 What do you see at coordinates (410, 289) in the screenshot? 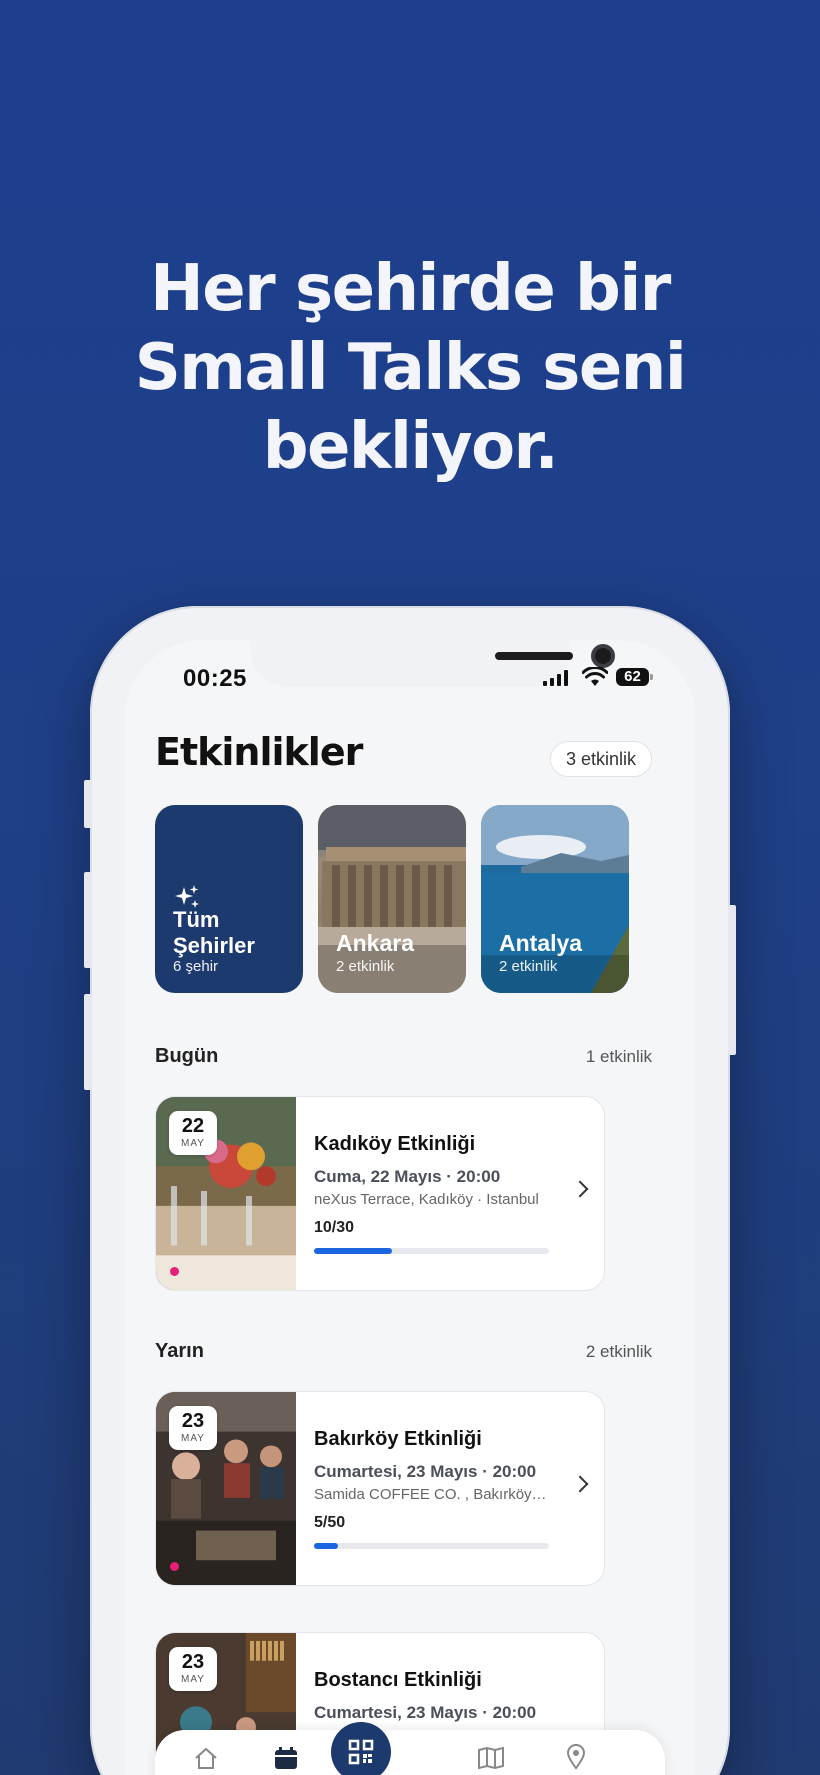
I see `headline-line-1: Her şehirde bir` at bounding box center [410, 289].